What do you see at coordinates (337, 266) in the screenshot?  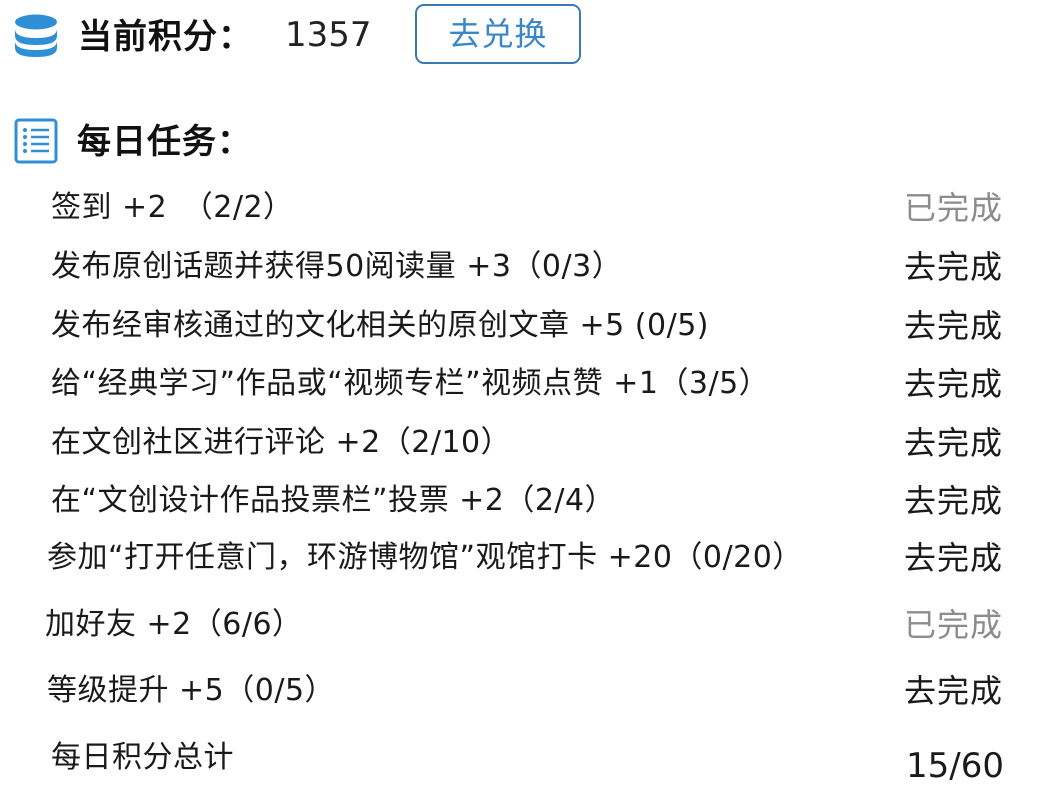 I see `task-label: 发布原创话题并获得50阅读量 +3（0/3）` at bounding box center [337, 266].